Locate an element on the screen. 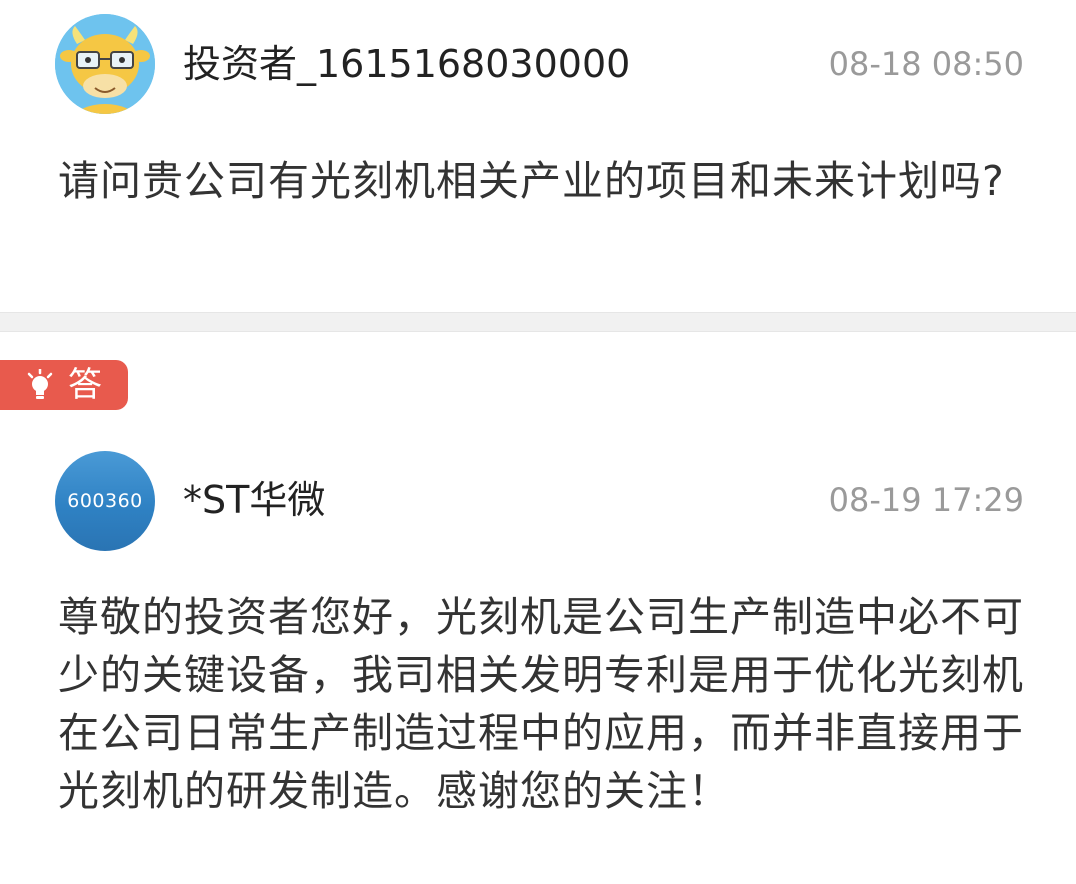 This screenshot has width=1076, height=884. investor-username: 投资者_1615168030000 is located at coordinates (406, 64).